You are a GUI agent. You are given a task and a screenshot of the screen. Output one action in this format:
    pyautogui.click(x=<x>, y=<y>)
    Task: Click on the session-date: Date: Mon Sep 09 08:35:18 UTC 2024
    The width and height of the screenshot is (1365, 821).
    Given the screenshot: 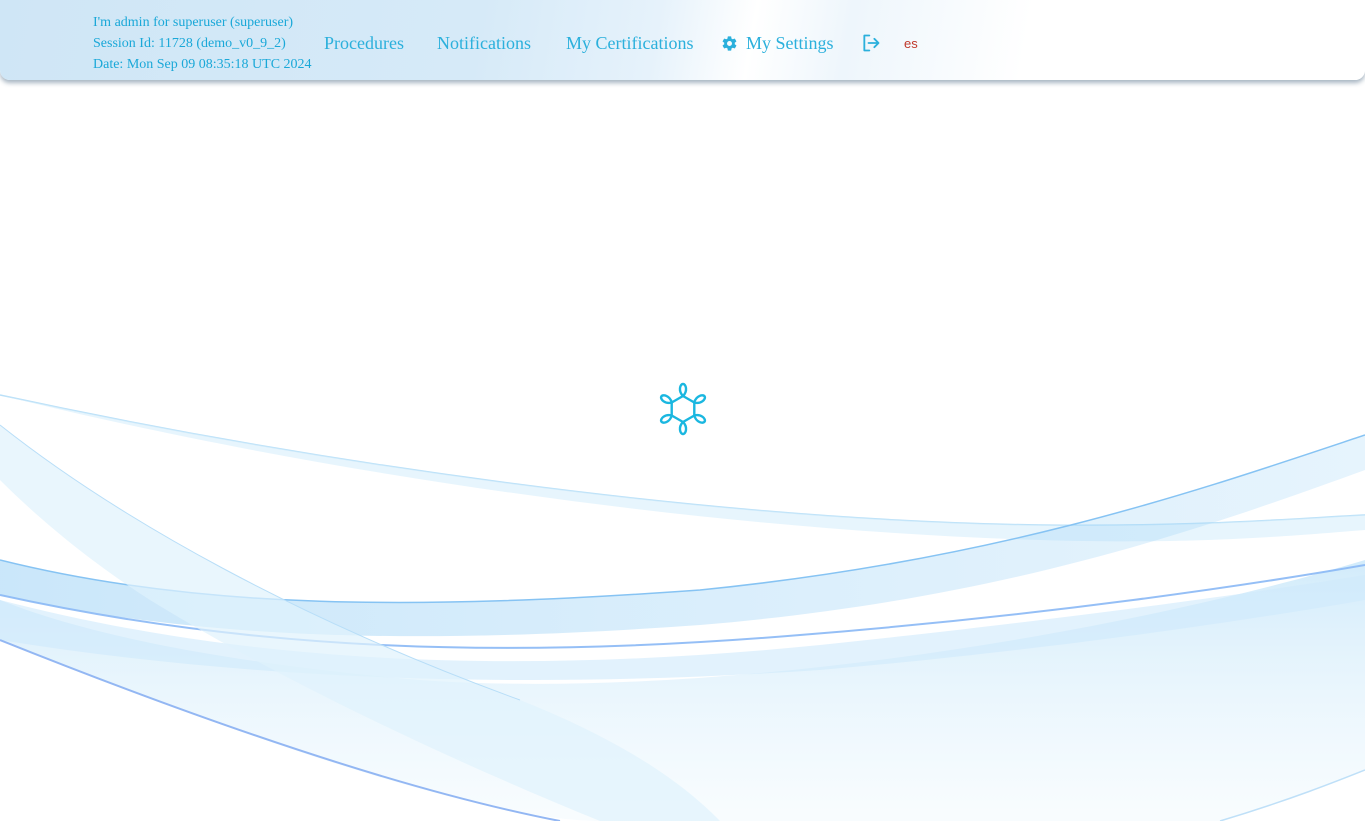 What is the action you would take?
    pyautogui.click(x=202, y=64)
    